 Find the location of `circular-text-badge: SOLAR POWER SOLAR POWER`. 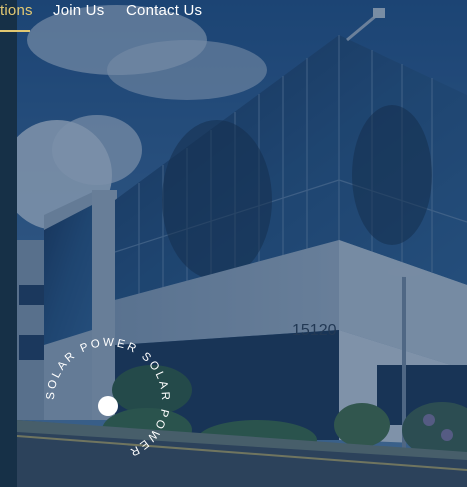

circular-text-badge: SOLAR POWER SOLAR POWER is located at coordinates (107, 398).